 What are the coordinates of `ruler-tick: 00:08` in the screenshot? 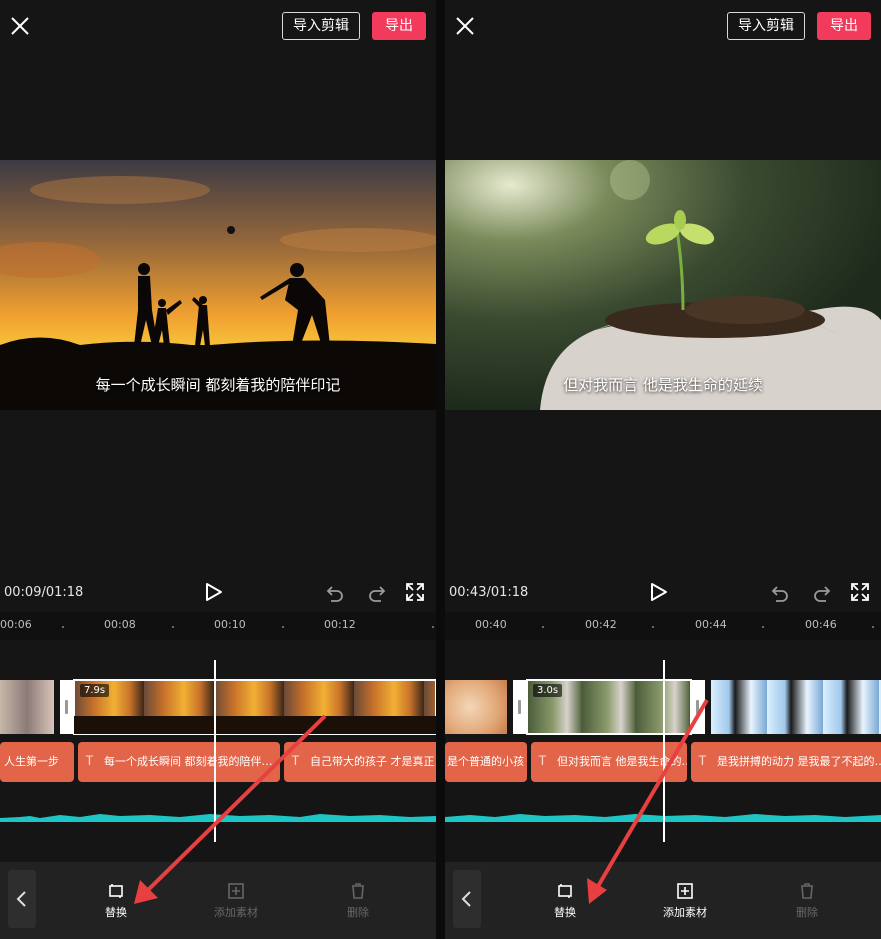 It's located at (120, 624).